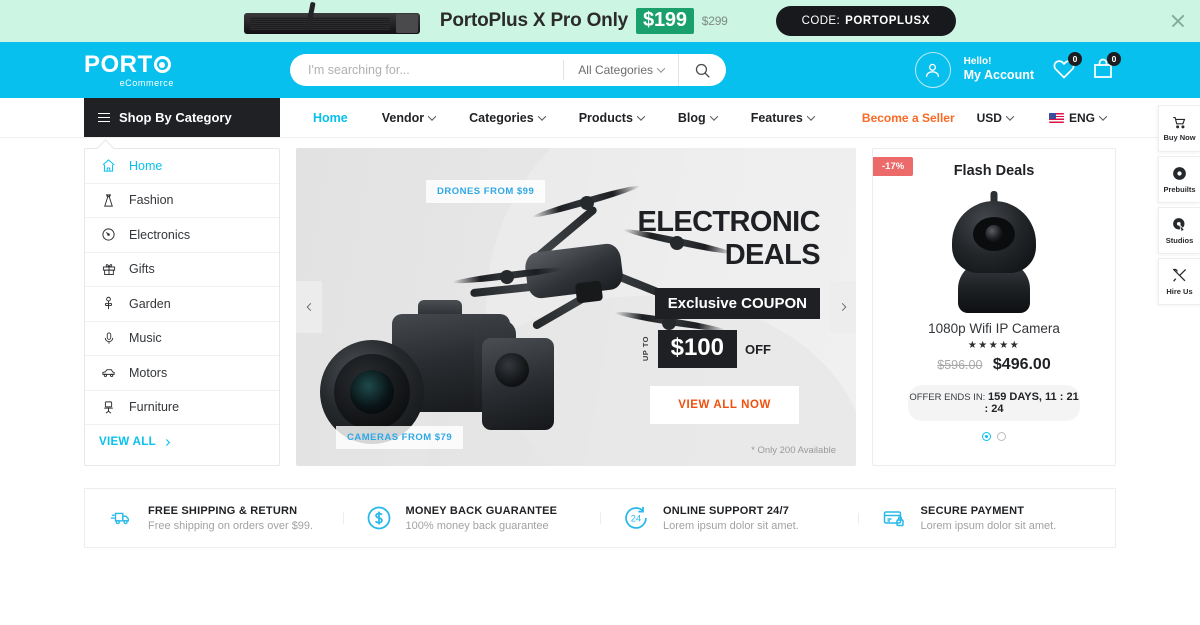 Image resolution: width=1200 pixels, height=625 pixels. What do you see at coordinates (118, 64) in the screenshot?
I see `logo-text: PORT` at bounding box center [118, 64].